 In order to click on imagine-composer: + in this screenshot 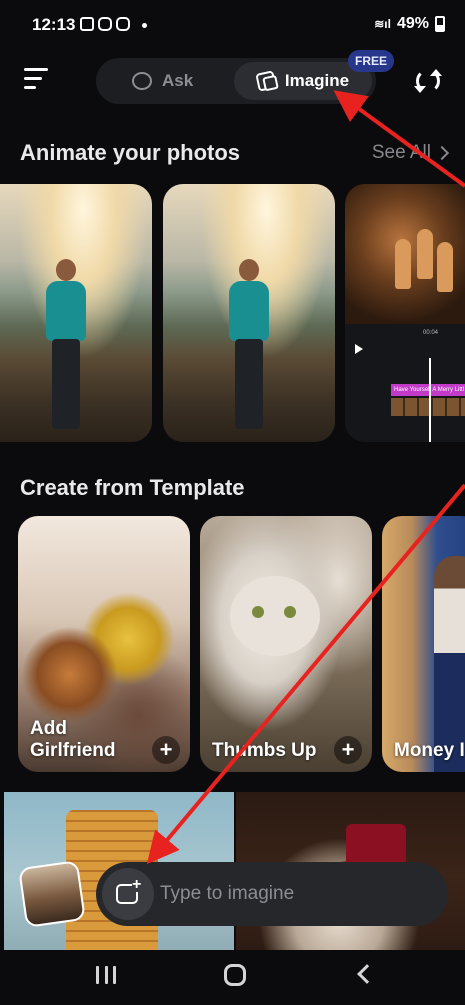, I will do `click(272, 894)`.